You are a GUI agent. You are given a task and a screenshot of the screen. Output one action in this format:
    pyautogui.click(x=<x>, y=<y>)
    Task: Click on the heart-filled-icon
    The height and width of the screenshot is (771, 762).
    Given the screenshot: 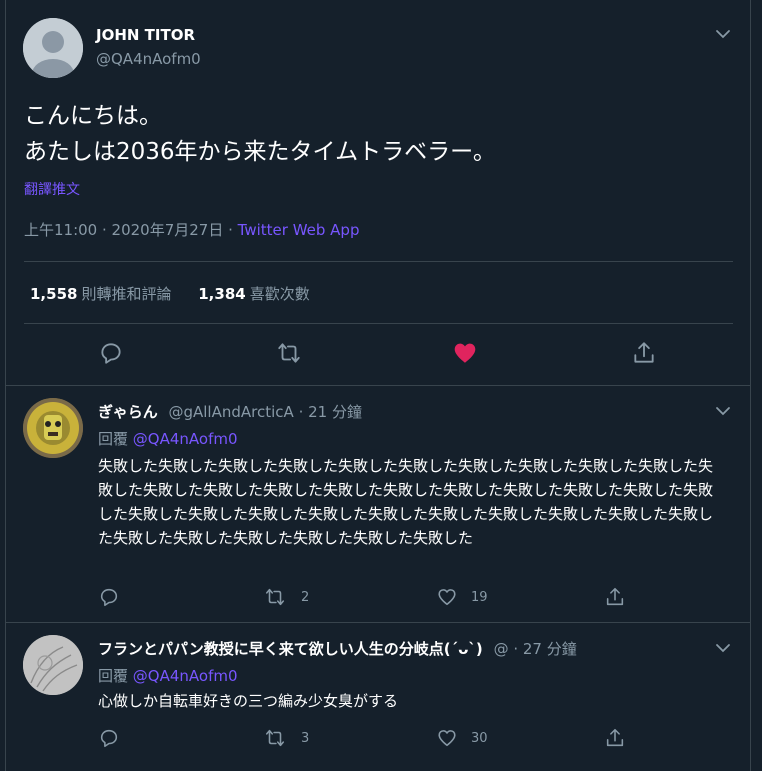 What is the action you would take?
    pyautogui.click(x=465, y=353)
    